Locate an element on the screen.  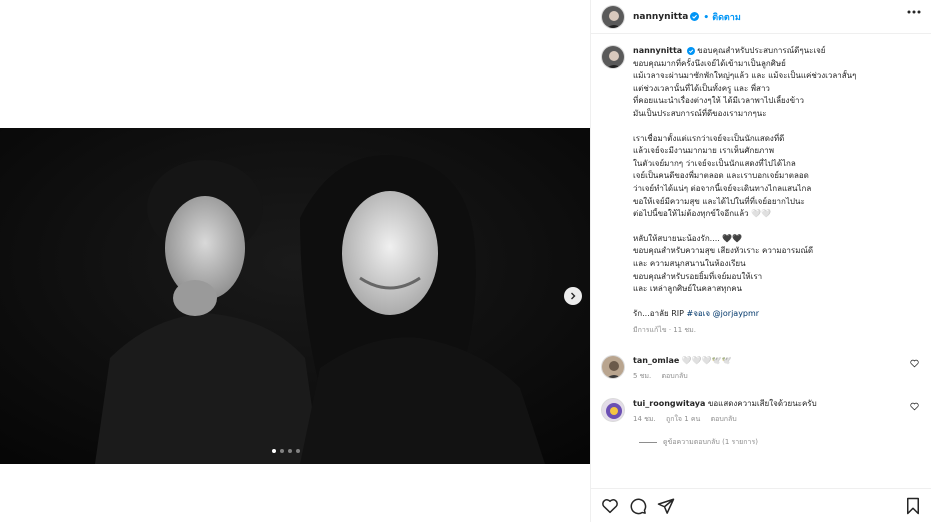
carousel-next-button is located at coordinates (573, 296).